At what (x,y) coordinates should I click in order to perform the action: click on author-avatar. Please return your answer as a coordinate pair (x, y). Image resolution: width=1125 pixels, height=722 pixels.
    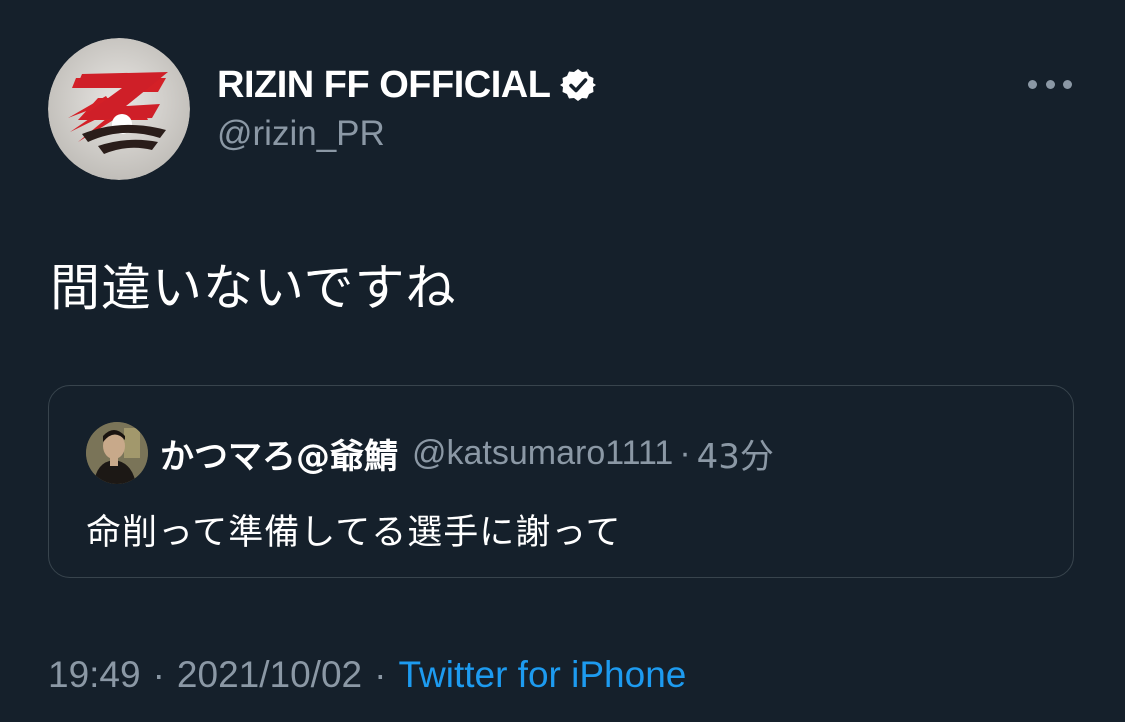
    Looking at the image, I should click on (119, 109).